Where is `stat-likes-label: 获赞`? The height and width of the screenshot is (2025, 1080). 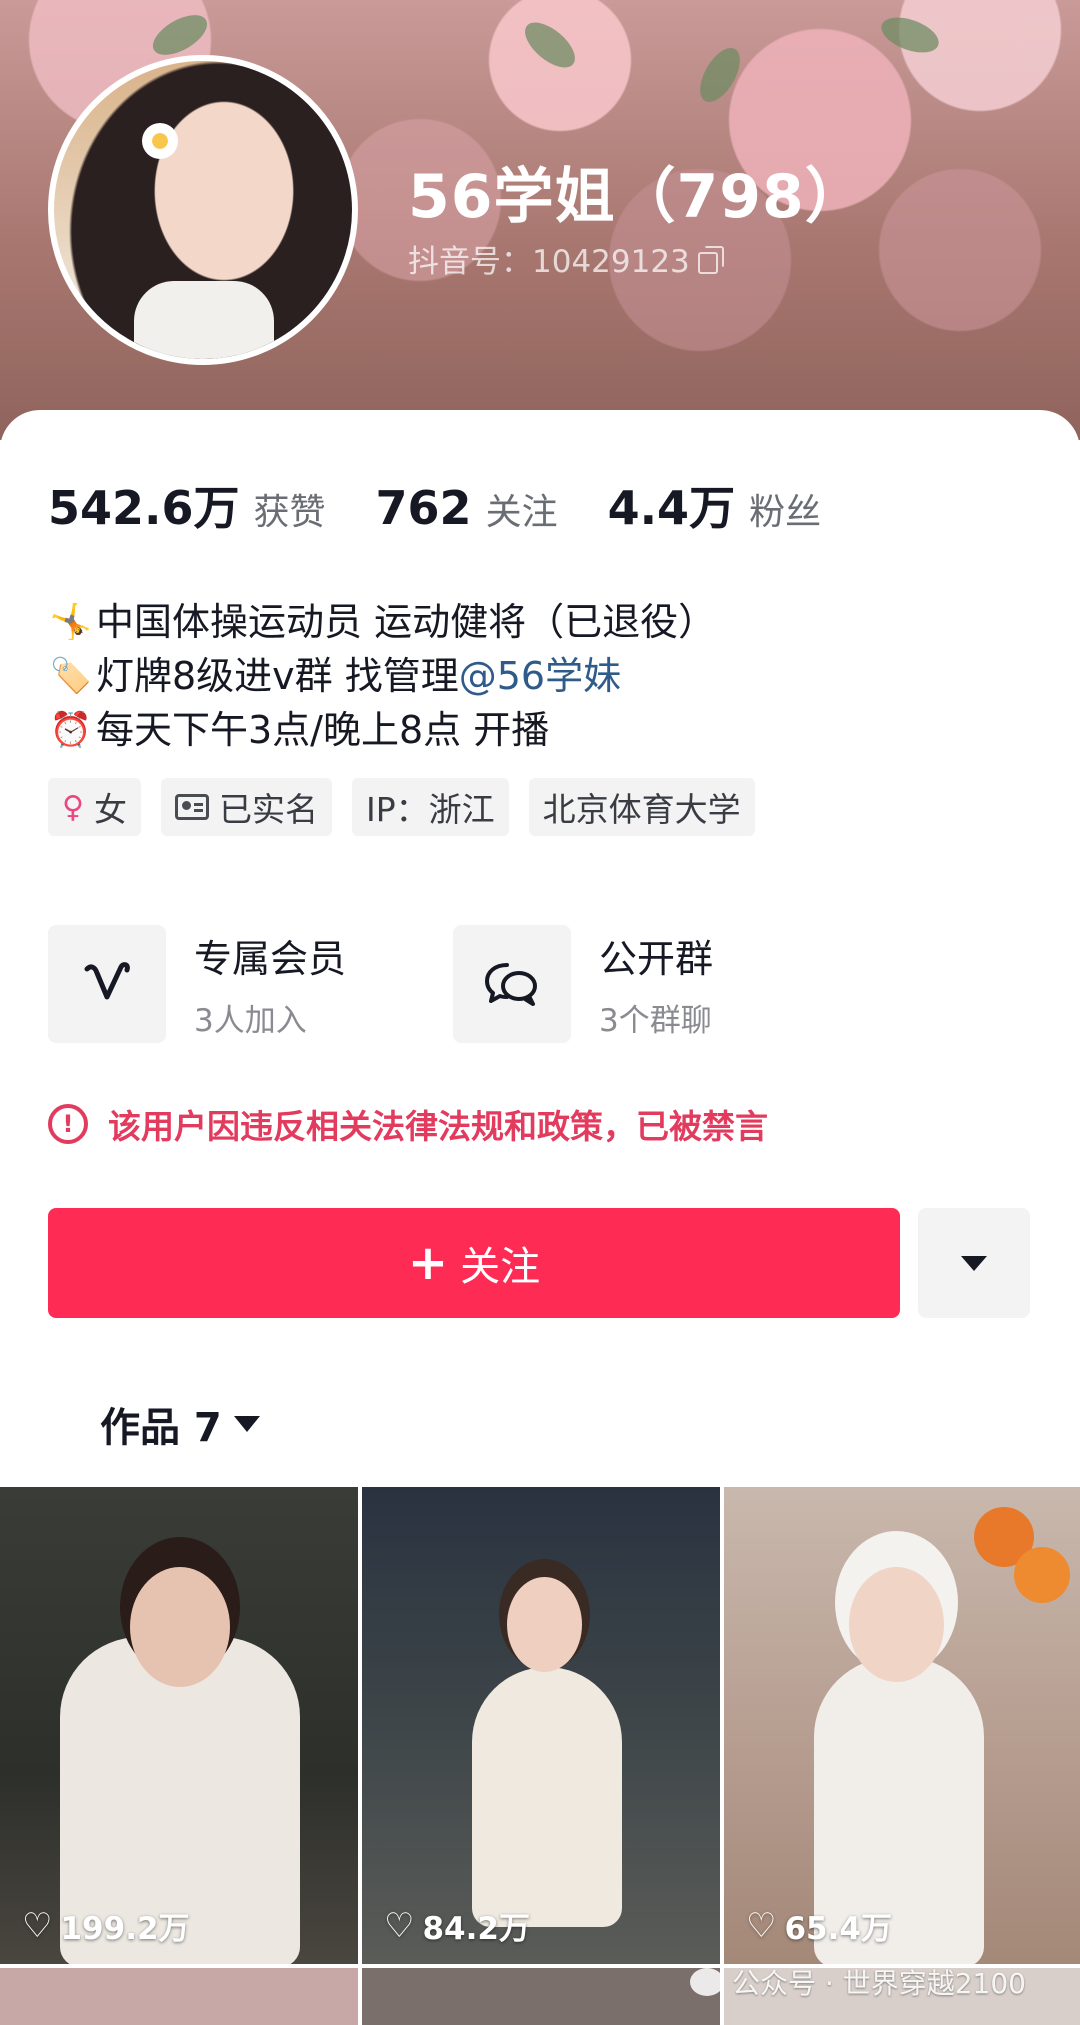
stat-likes-label: 获赞 is located at coordinates (289, 512).